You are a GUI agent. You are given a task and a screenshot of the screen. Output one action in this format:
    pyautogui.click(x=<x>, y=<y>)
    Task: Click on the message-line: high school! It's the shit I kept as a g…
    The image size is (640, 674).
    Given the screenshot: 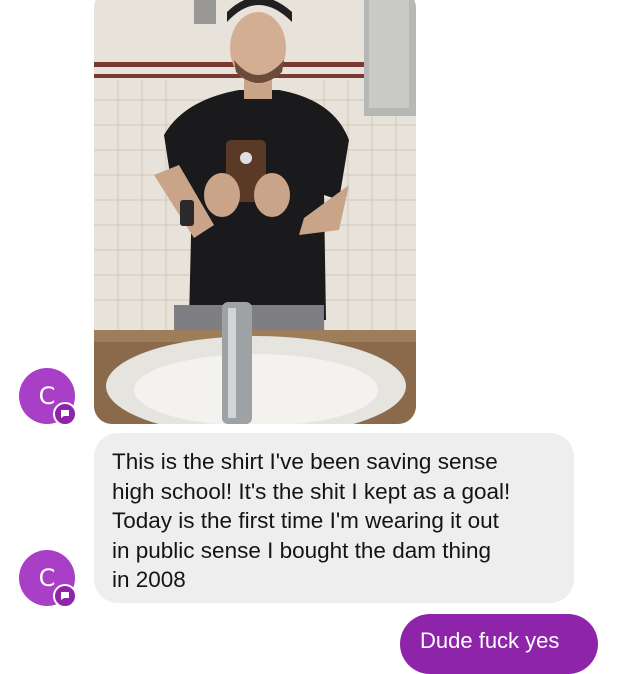 What is the action you would take?
    pyautogui.click(x=311, y=491)
    